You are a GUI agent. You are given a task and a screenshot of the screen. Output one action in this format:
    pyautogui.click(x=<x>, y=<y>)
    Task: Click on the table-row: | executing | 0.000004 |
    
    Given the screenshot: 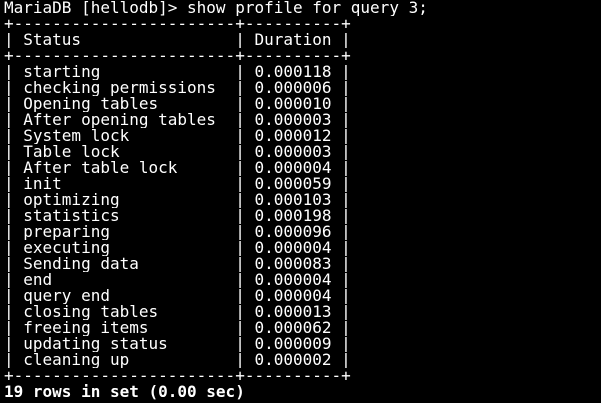 What is the action you would take?
    pyautogui.click(x=177, y=248)
    